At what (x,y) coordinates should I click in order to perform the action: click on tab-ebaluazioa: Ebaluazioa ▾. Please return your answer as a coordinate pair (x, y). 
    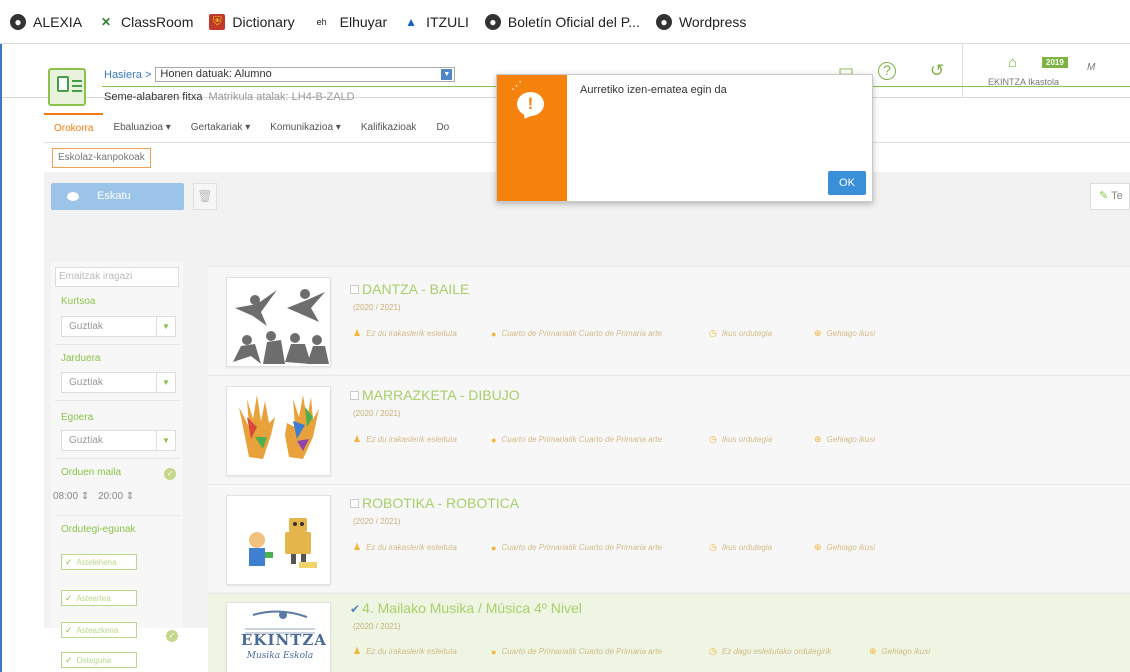
    Looking at the image, I should click on (141, 127).